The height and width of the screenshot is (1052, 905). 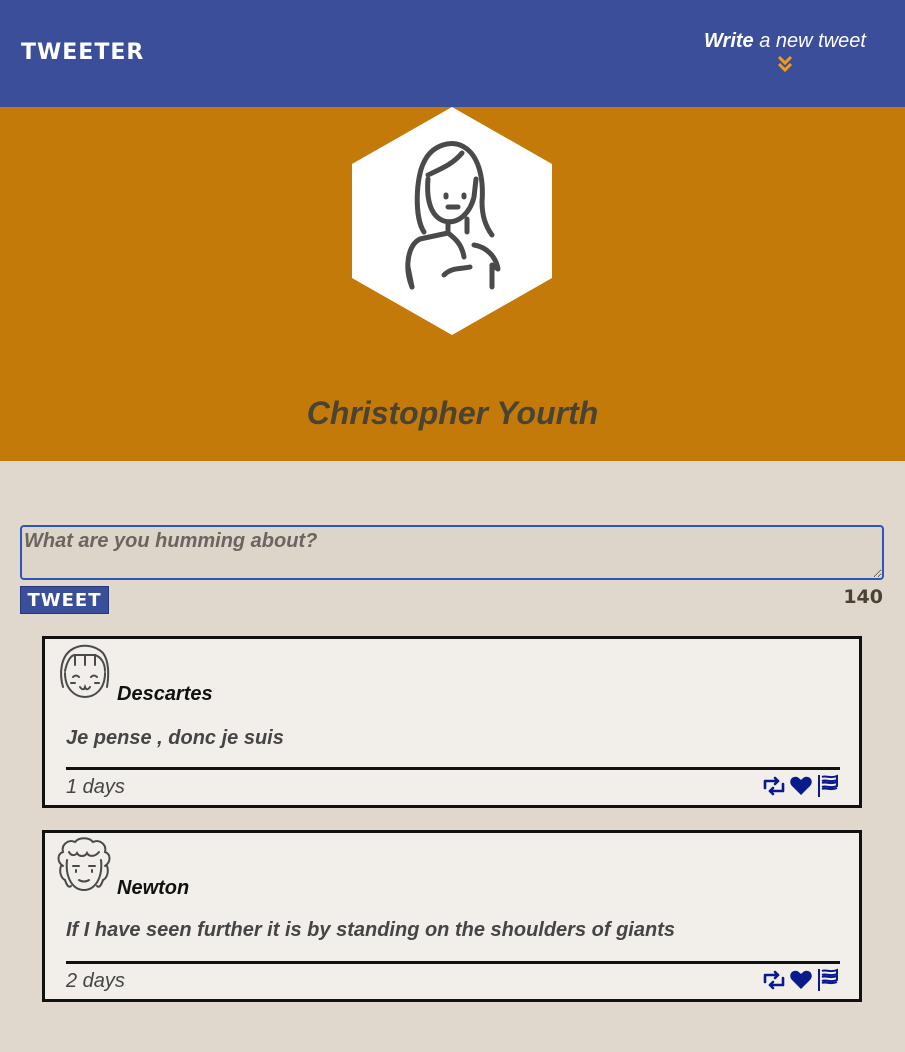 What do you see at coordinates (453, 785) in the screenshot?
I see `tweet-footer: 1 days` at bounding box center [453, 785].